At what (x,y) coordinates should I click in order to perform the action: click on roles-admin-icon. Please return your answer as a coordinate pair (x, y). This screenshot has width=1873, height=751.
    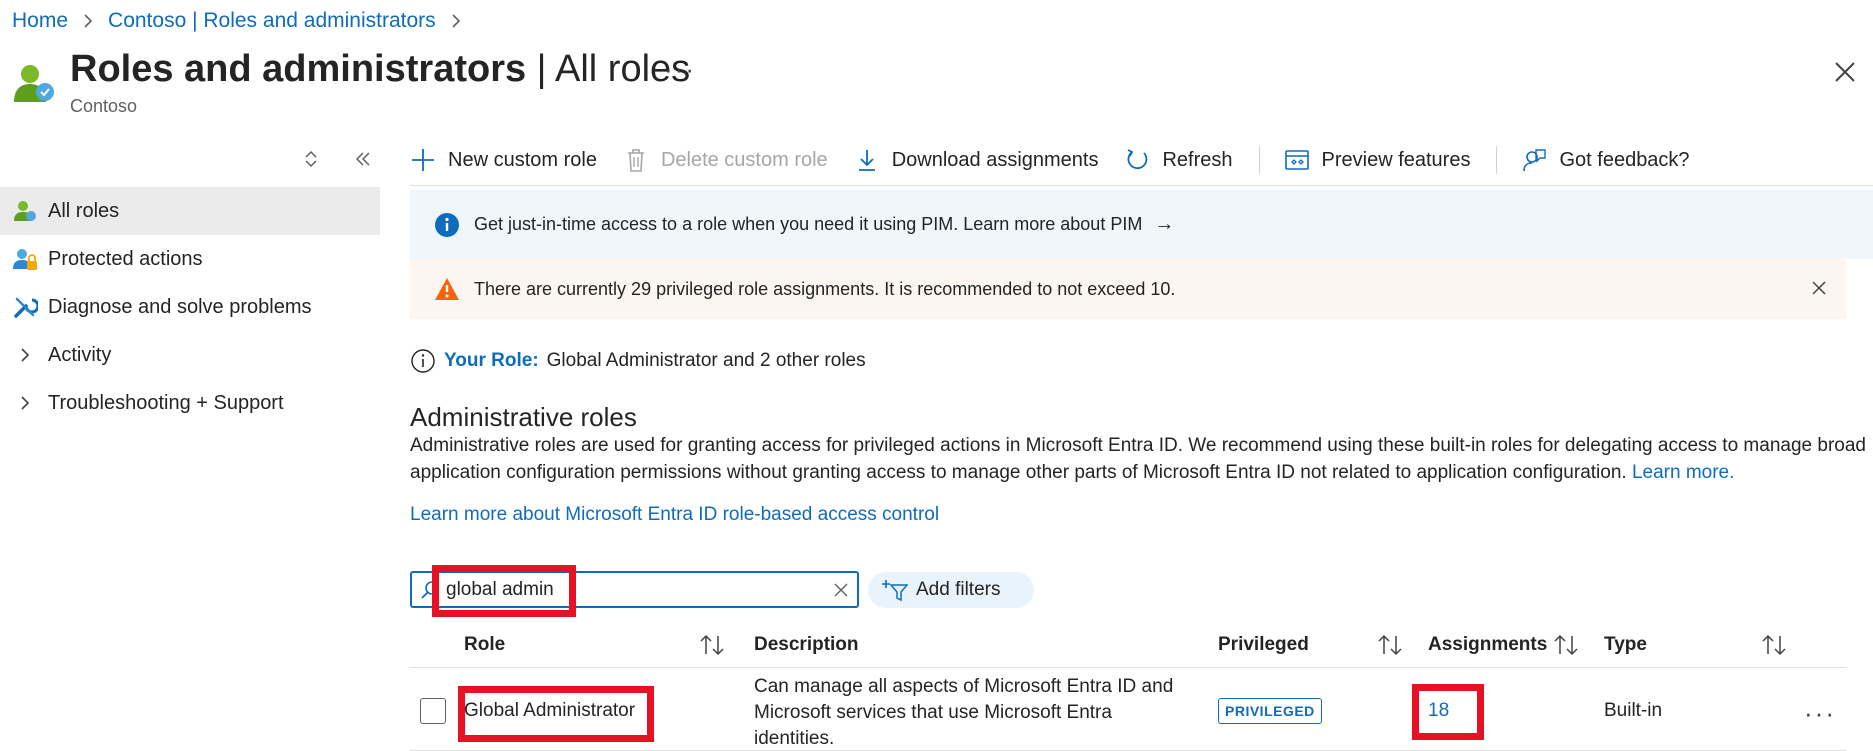
    Looking at the image, I should click on (34, 83).